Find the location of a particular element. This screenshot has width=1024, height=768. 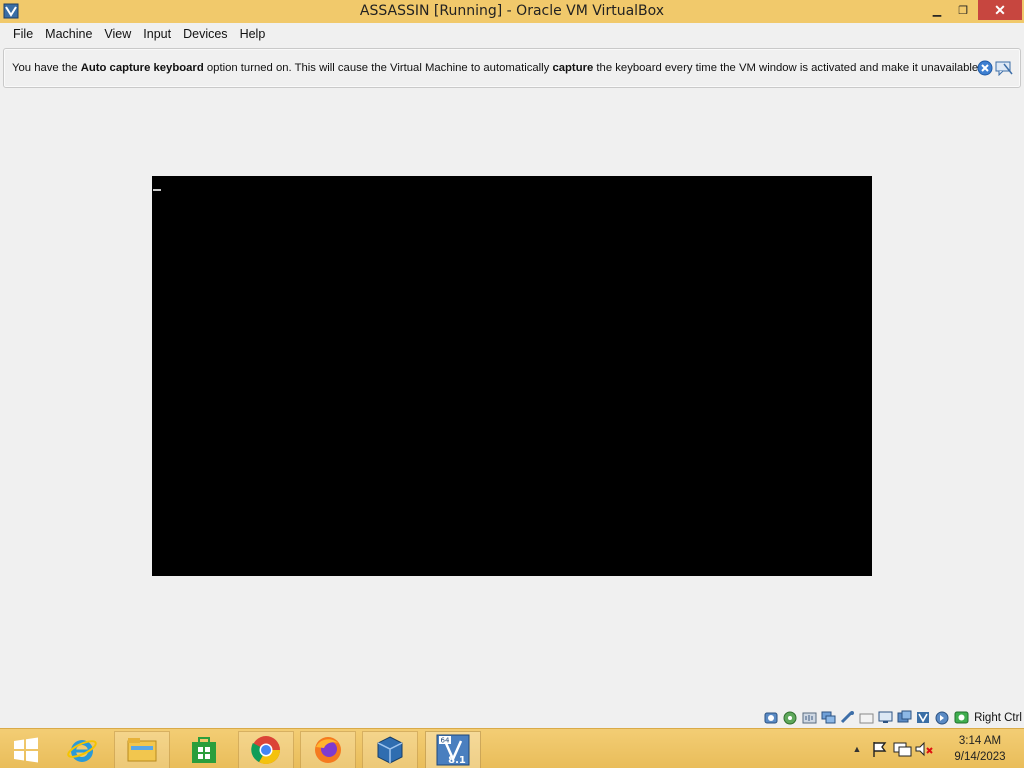

taskbar-clock: 3:14 AM 9/14/2023 is located at coordinates (980, 749).